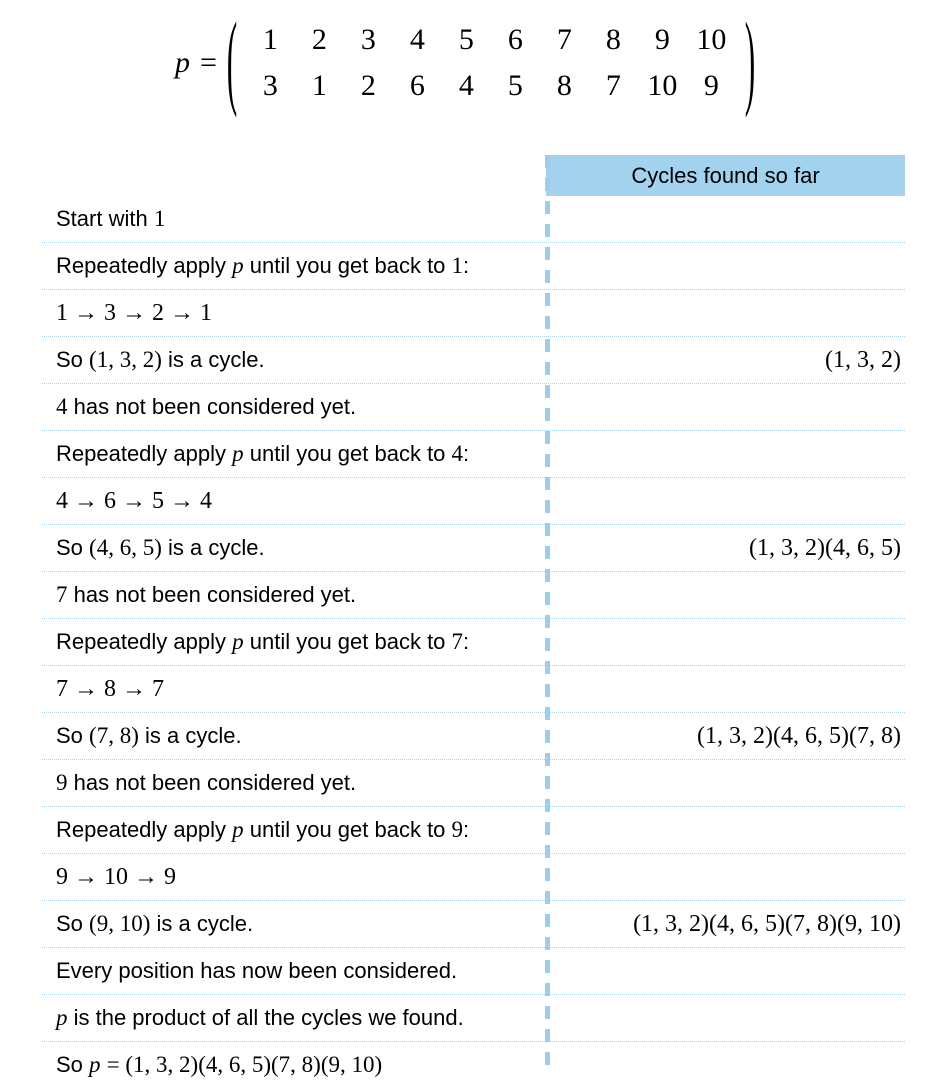 This screenshot has width=930, height=1088. I want to click on step-description-cell: 9 has not been considered yet., so click(206, 782).